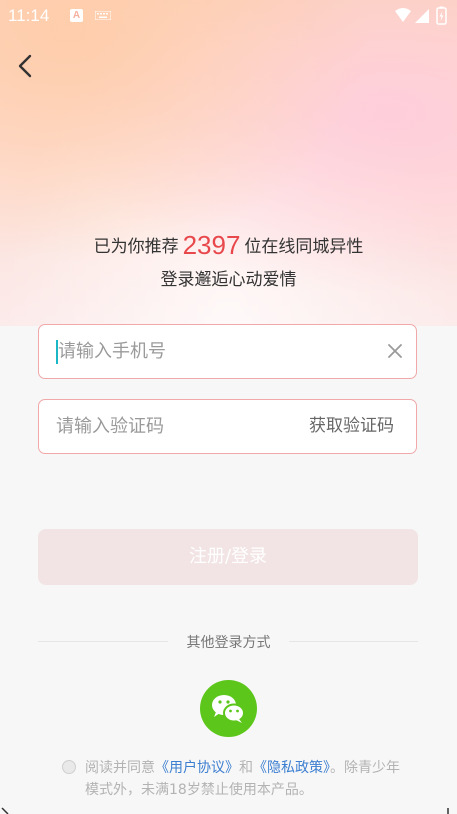 The height and width of the screenshot is (814, 457). What do you see at coordinates (291, 768) in the screenshot?
I see `privacy-policy-link: 《隐私政策》` at bounding box center [291, 768].